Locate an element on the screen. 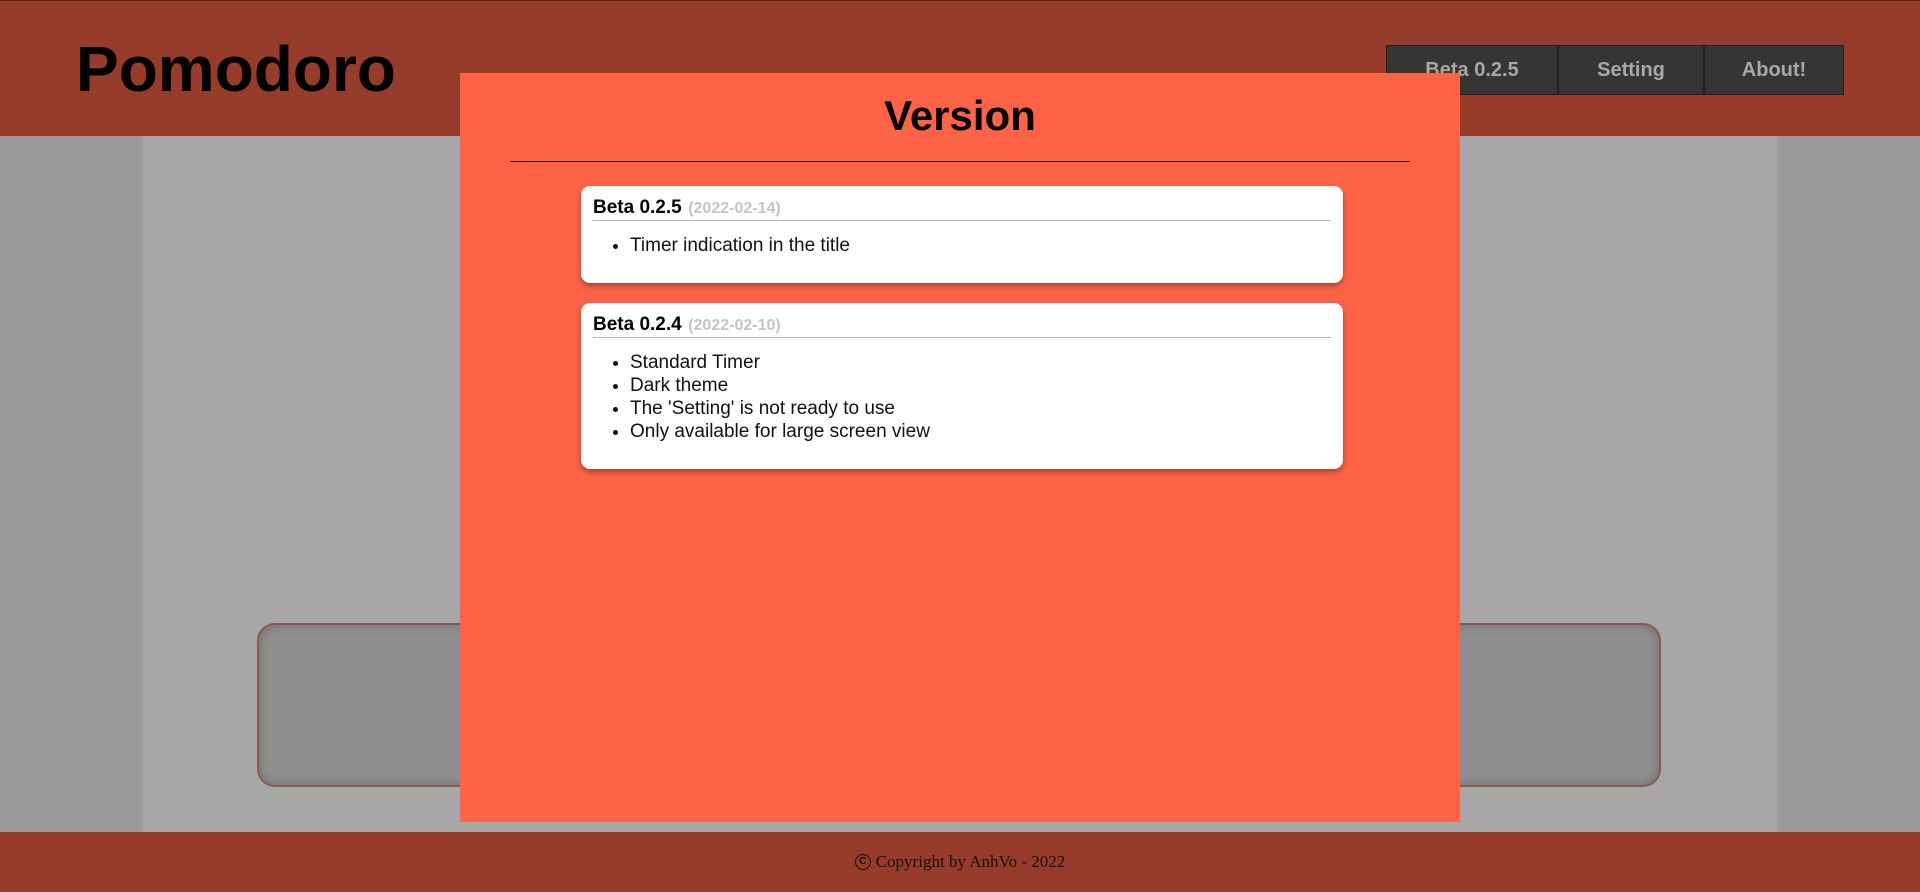  version-name: Beta 0.2.5 is located at coordinates (637, 207).